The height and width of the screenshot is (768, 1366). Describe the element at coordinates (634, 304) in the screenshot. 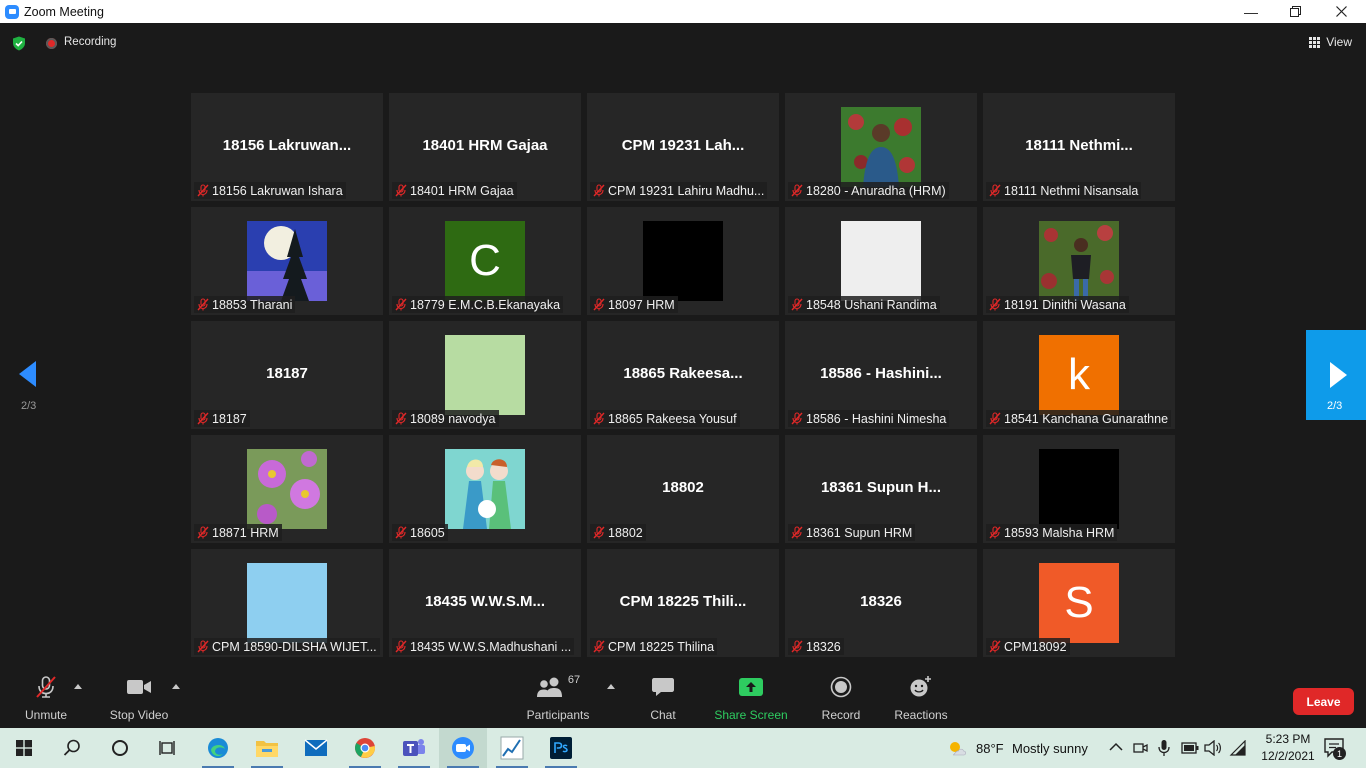

I see `participant-name-label: 18097 HRM` at that location.